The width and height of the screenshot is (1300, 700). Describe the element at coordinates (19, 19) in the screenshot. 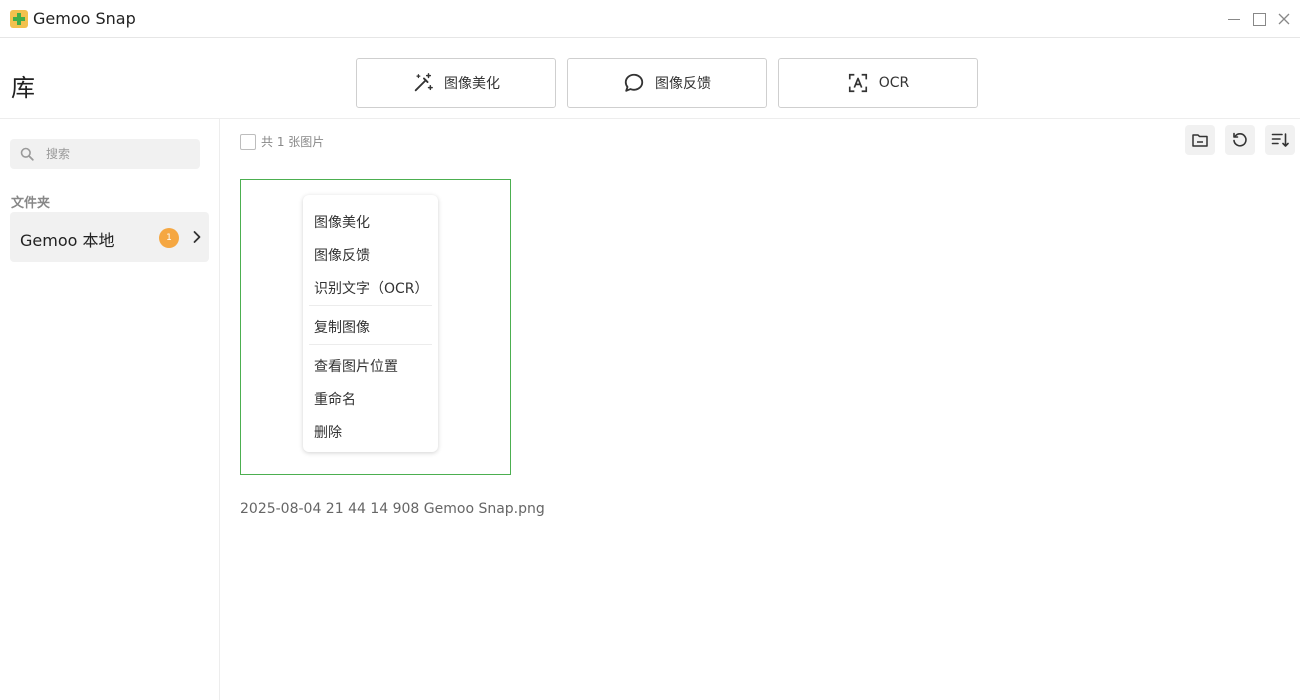

I see `app-logo-icon` at that location.